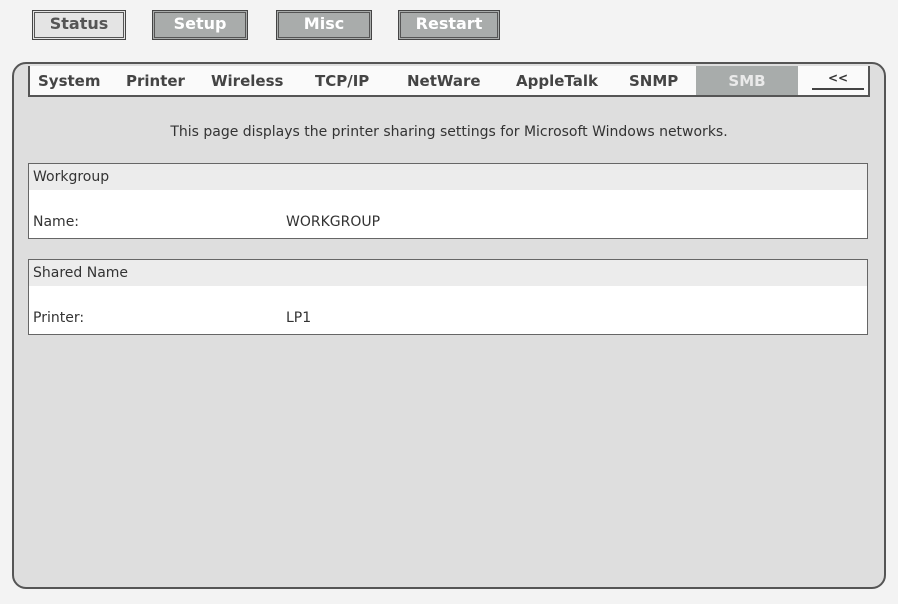  I want to click on setup-button: Setup, so click(200, 25).